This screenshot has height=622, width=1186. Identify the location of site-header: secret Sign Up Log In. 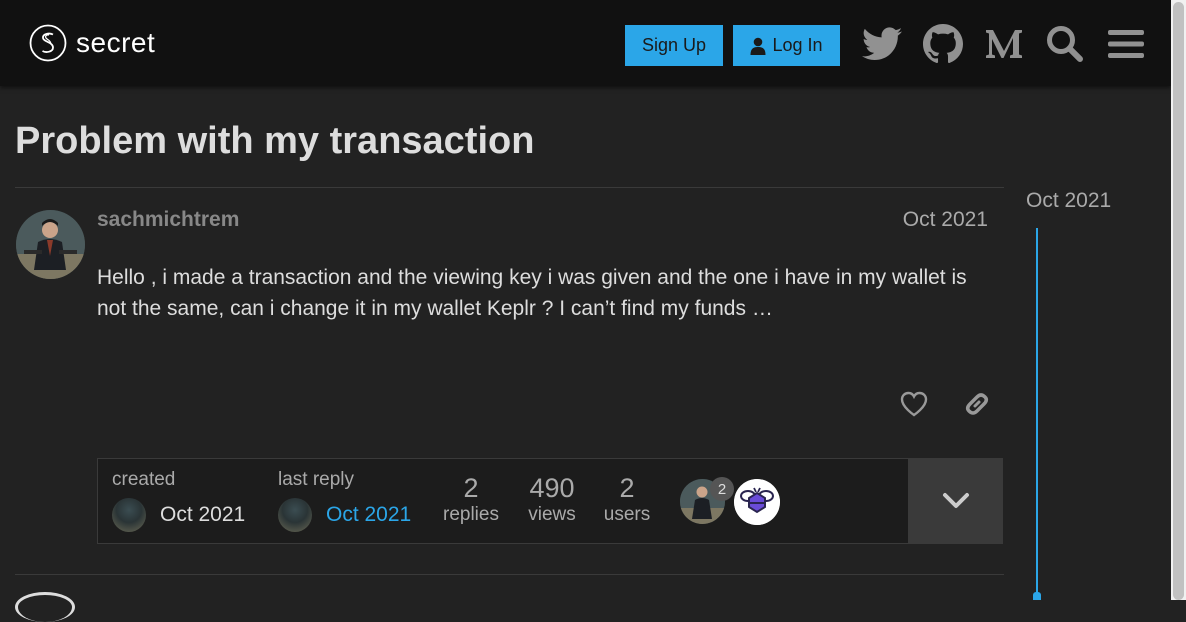
(585, 43).